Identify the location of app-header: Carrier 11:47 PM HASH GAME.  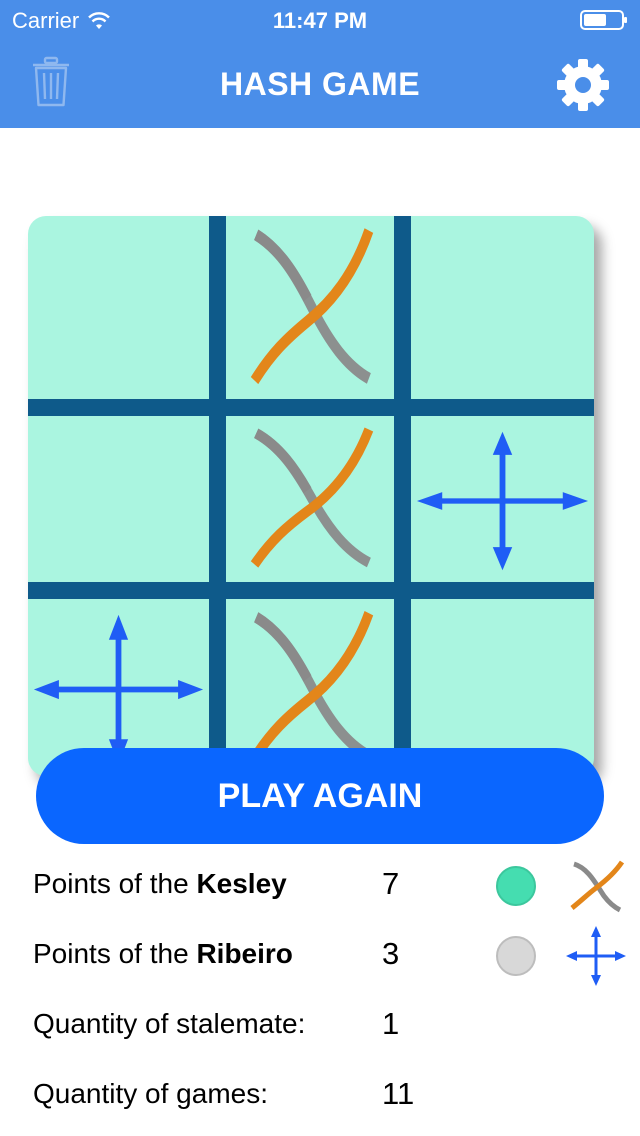
(320, 64).